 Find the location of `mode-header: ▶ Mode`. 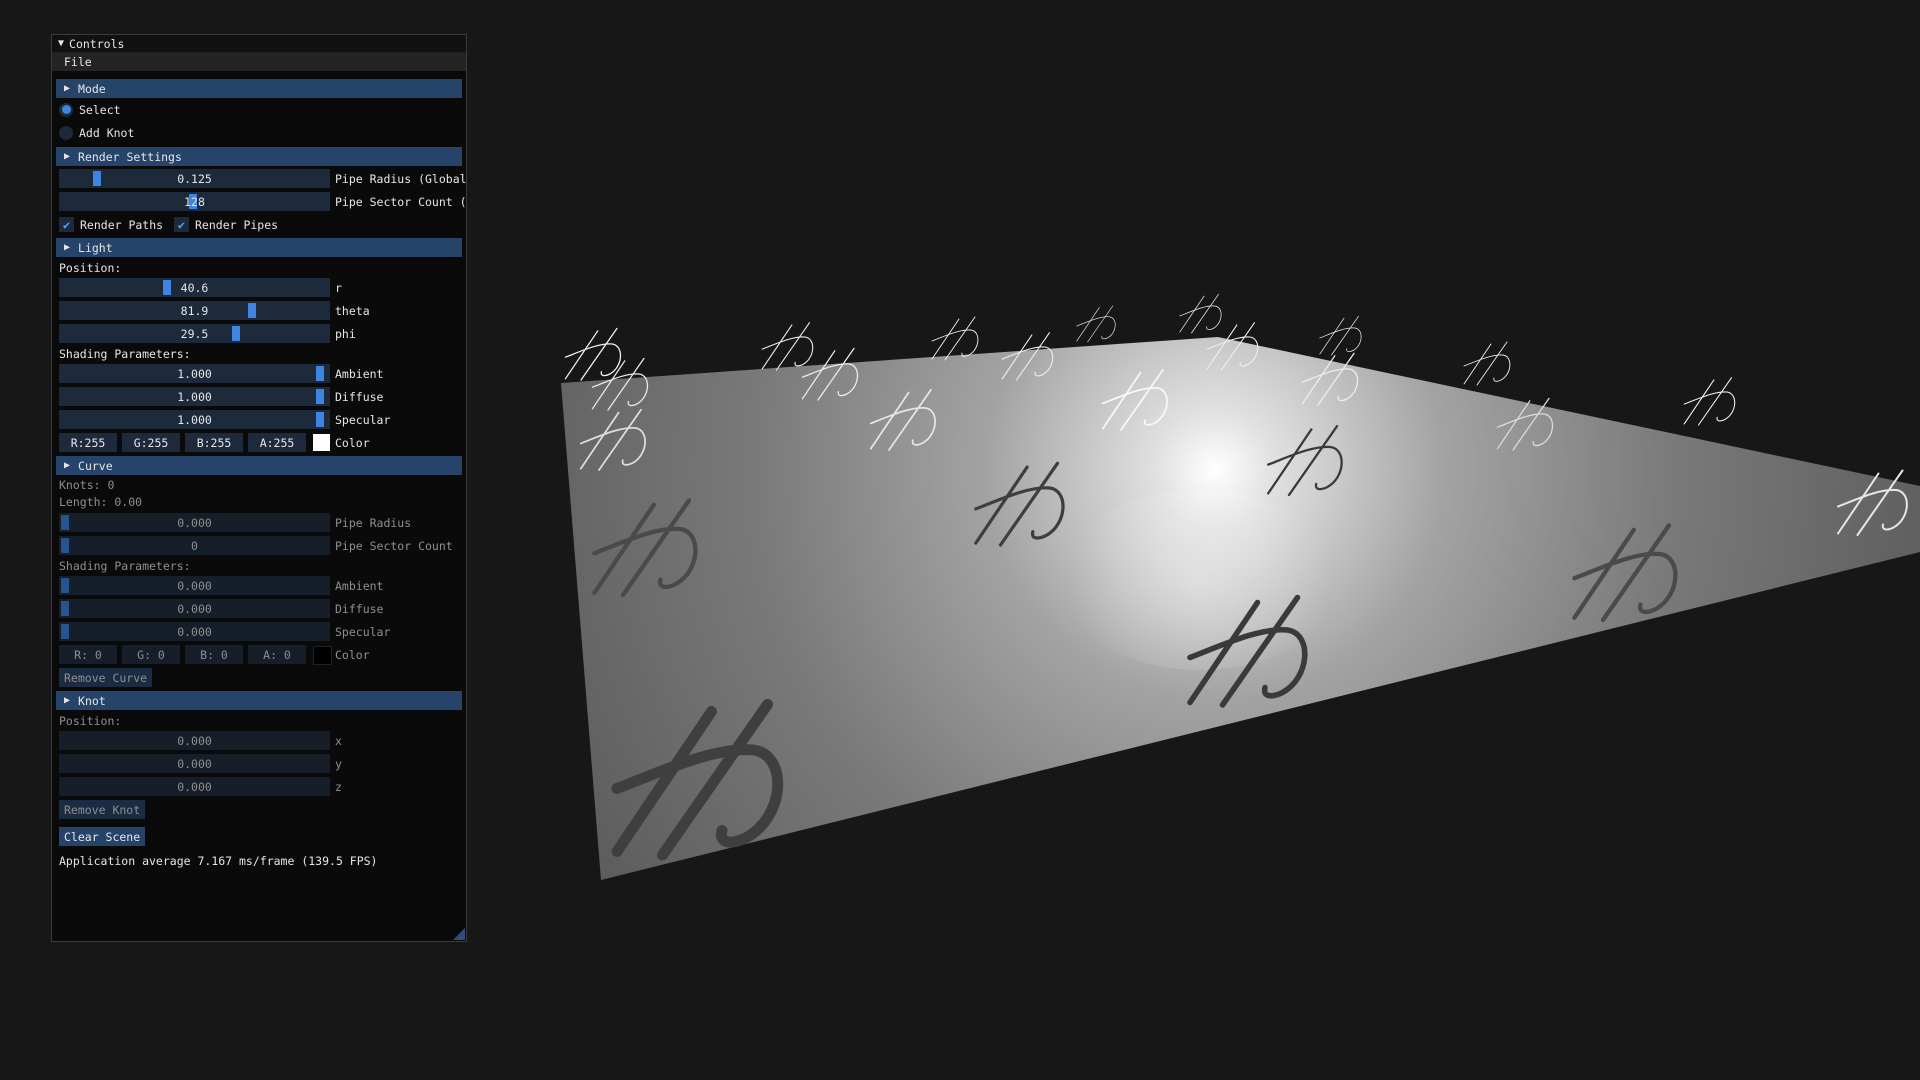

mode-header: ▶ Mode is located at coordinates (259, 88).